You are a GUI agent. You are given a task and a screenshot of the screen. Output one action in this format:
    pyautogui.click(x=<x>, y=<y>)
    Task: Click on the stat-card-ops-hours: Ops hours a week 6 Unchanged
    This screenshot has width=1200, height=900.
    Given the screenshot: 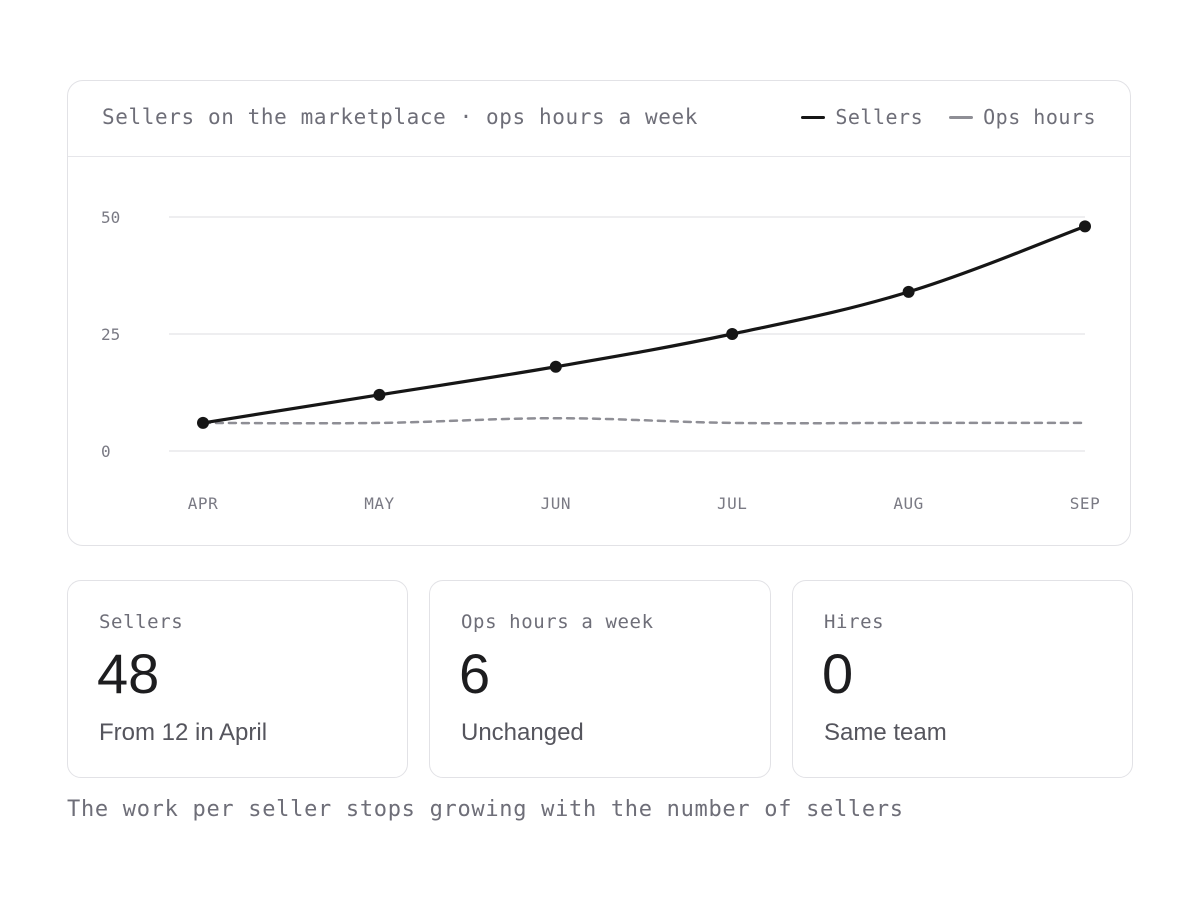 What is the action you would take?
    pyautogui.click(x=600, y=679)
    